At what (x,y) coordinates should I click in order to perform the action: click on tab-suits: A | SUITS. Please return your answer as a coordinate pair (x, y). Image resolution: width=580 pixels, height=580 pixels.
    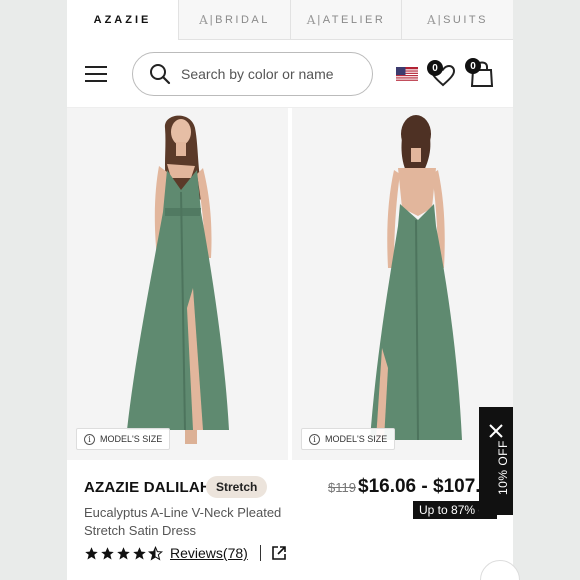
    Looking at the image, I should click on (457, 20).